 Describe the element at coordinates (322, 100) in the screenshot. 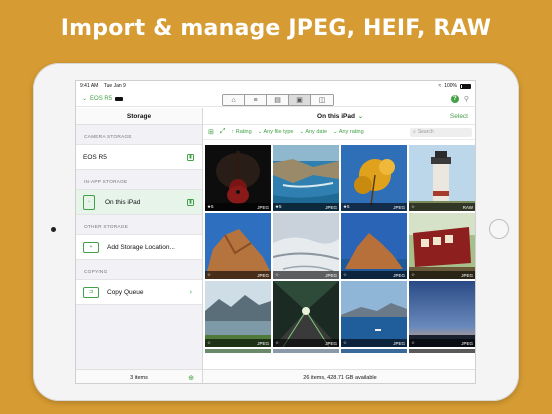

I see `gallery-icon: ◫` at that location.